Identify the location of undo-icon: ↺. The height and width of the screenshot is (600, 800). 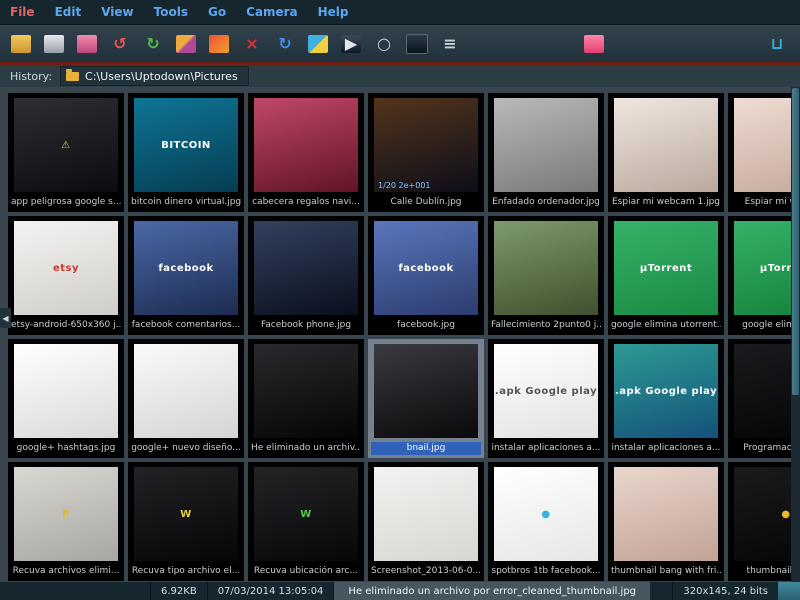
(120, 43).